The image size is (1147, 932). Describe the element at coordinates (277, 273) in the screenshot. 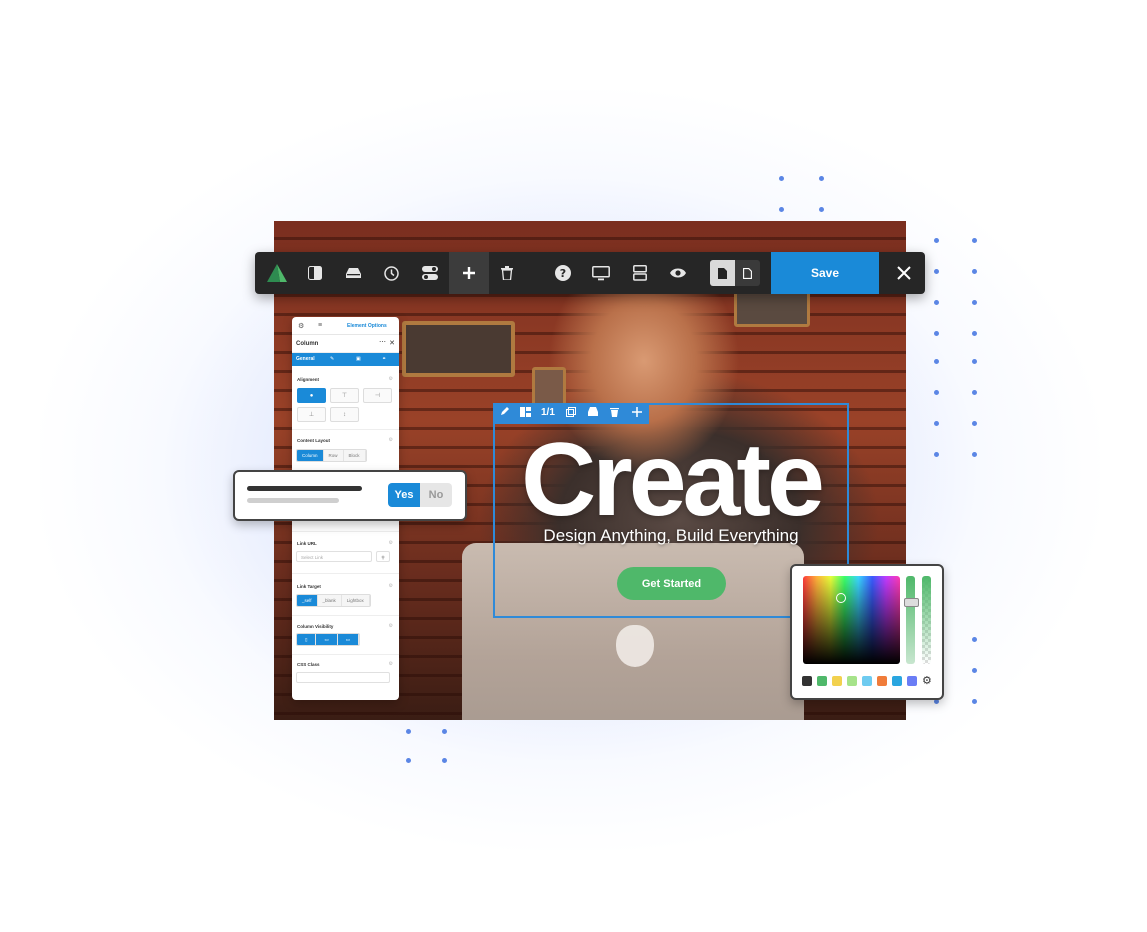

I see `logo-icon` at that location.